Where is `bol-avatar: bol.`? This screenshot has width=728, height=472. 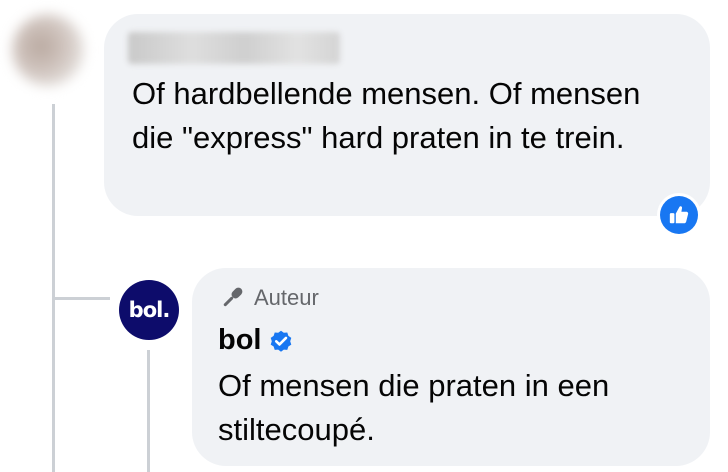 bol-avatar: bol. is located at coordinates (149, 310).